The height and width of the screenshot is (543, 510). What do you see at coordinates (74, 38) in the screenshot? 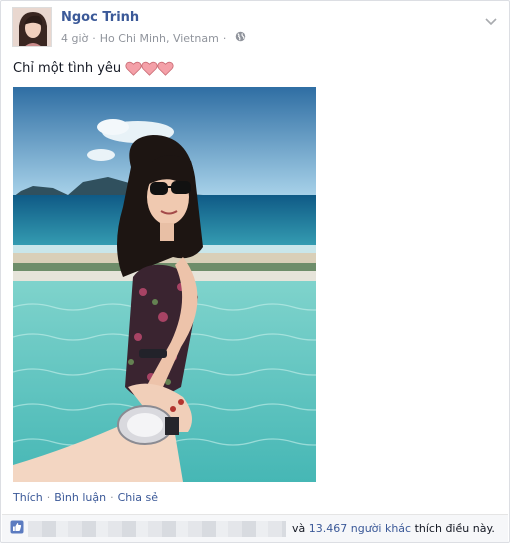
I see `post-time: 4 giờ` at bounding box center [74, 38].